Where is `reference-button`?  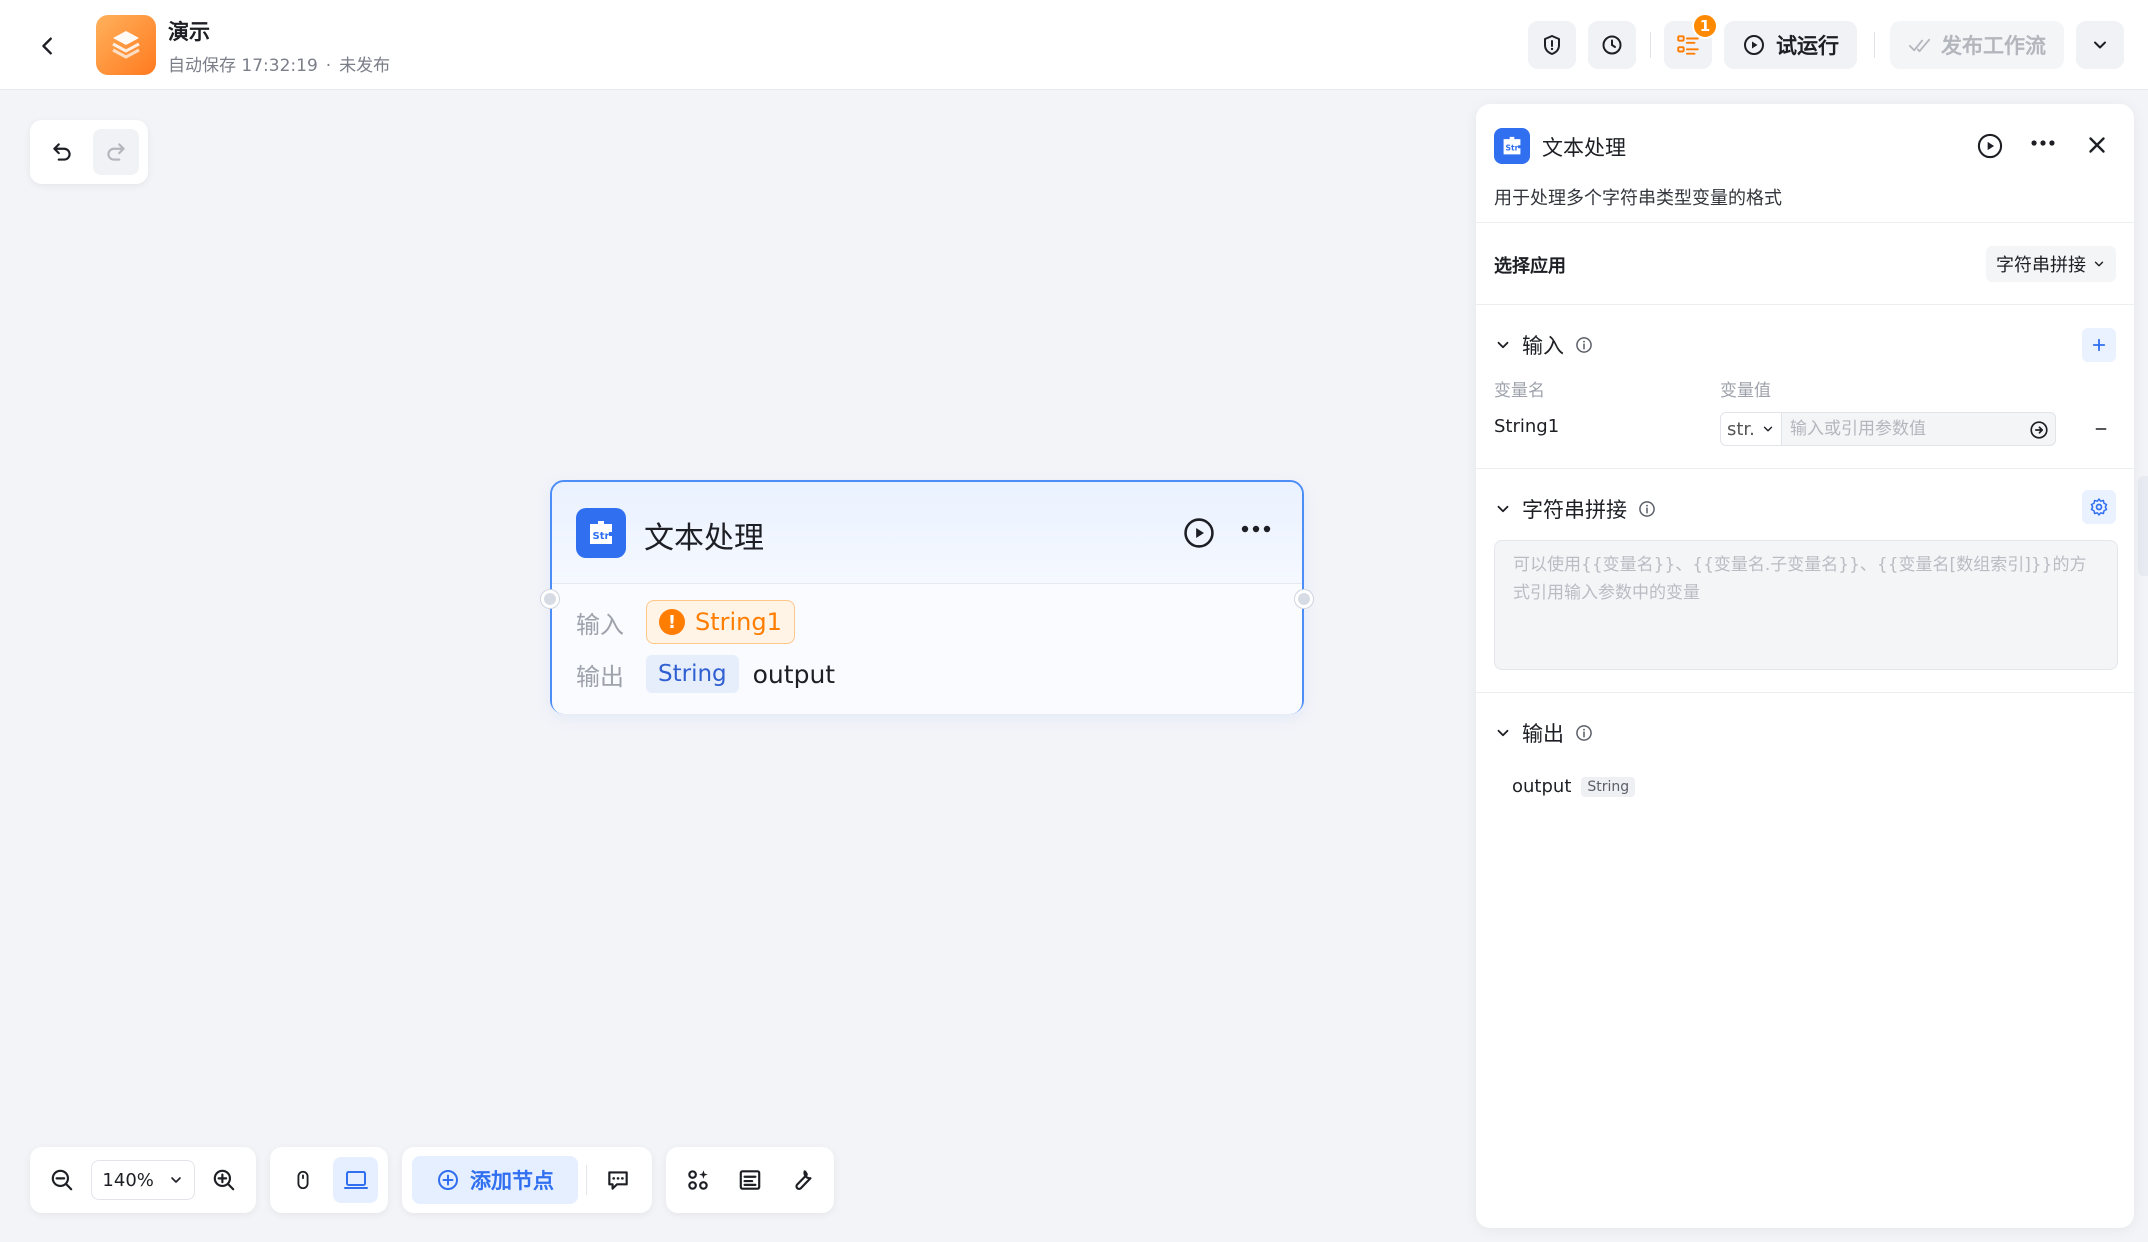
reference-button is located at coordinates (2039, 430).